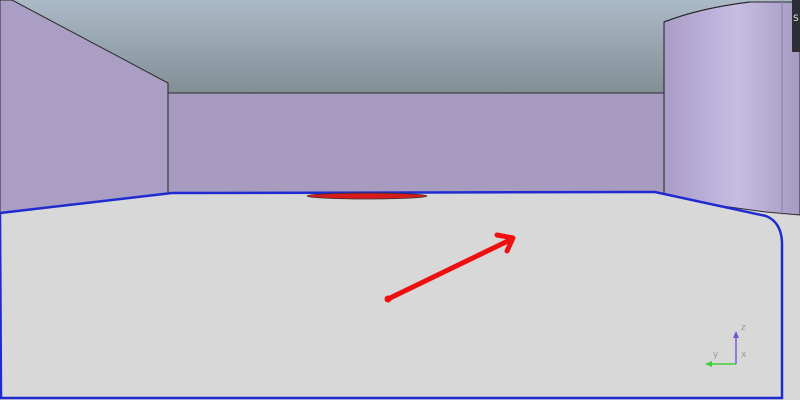  Describe the element at coordinates (716, 355) in the screenshot. I see `axis-y-label: y` at that location.